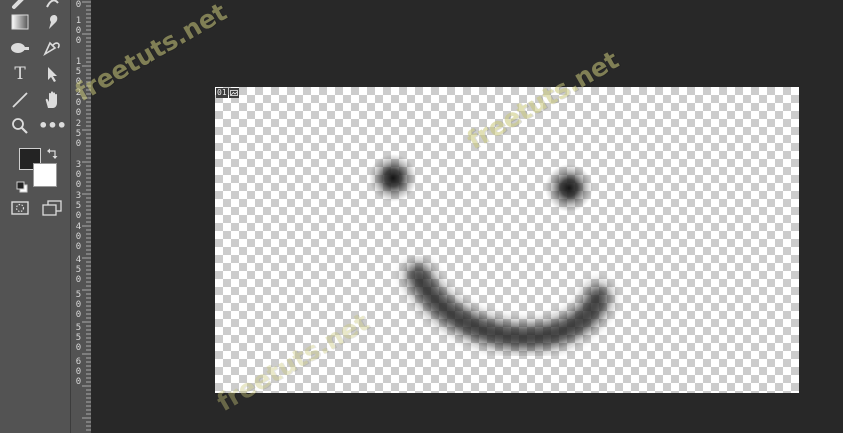 Image resolution: width=843 pixels, height=433 pixels. I want to click on left-eye, so click(393, 178).